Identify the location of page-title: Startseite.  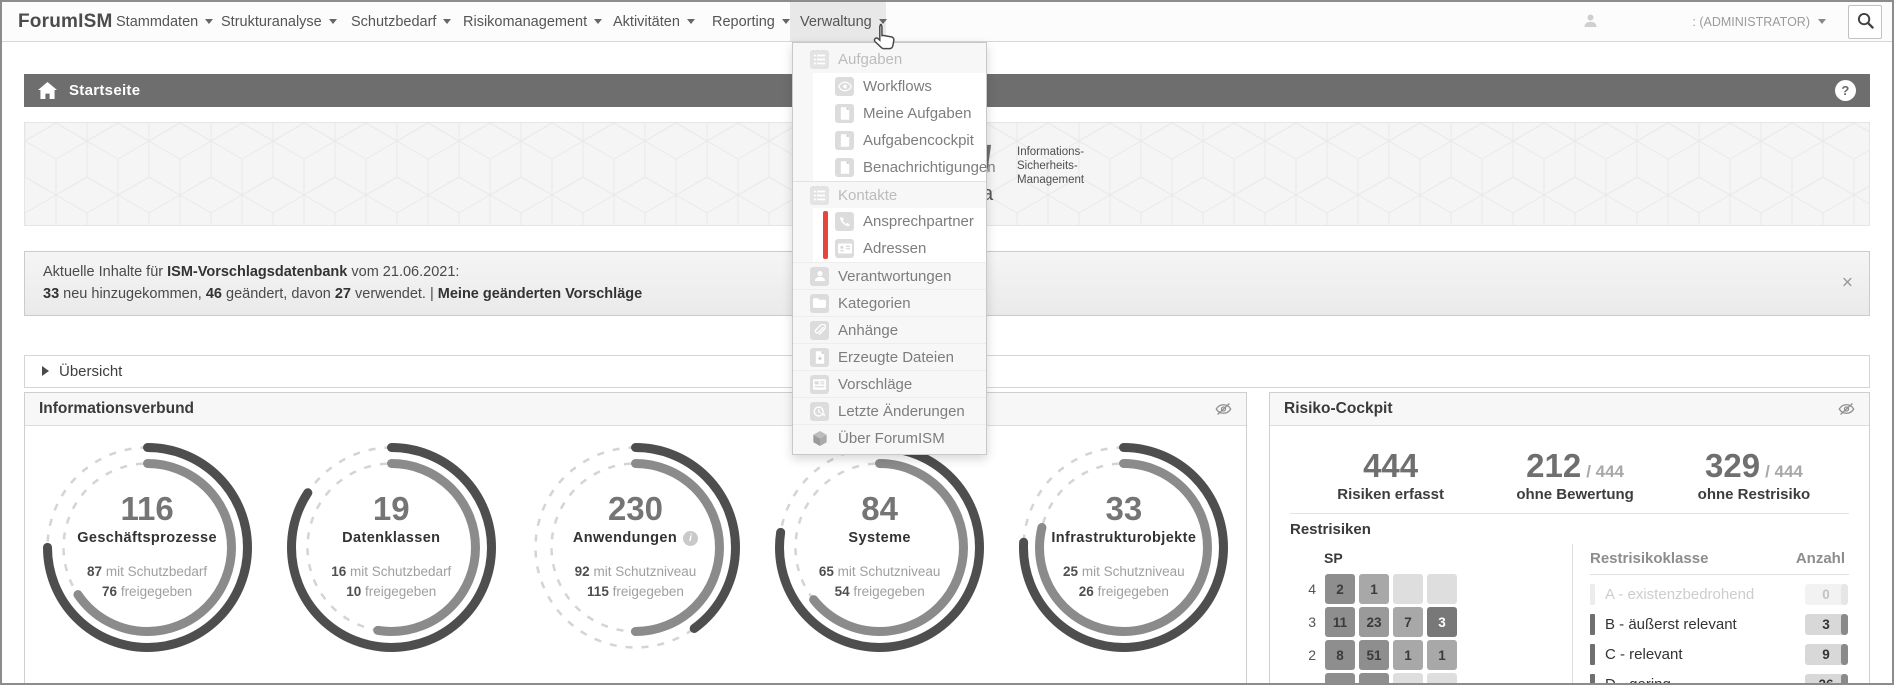
(105, 90).